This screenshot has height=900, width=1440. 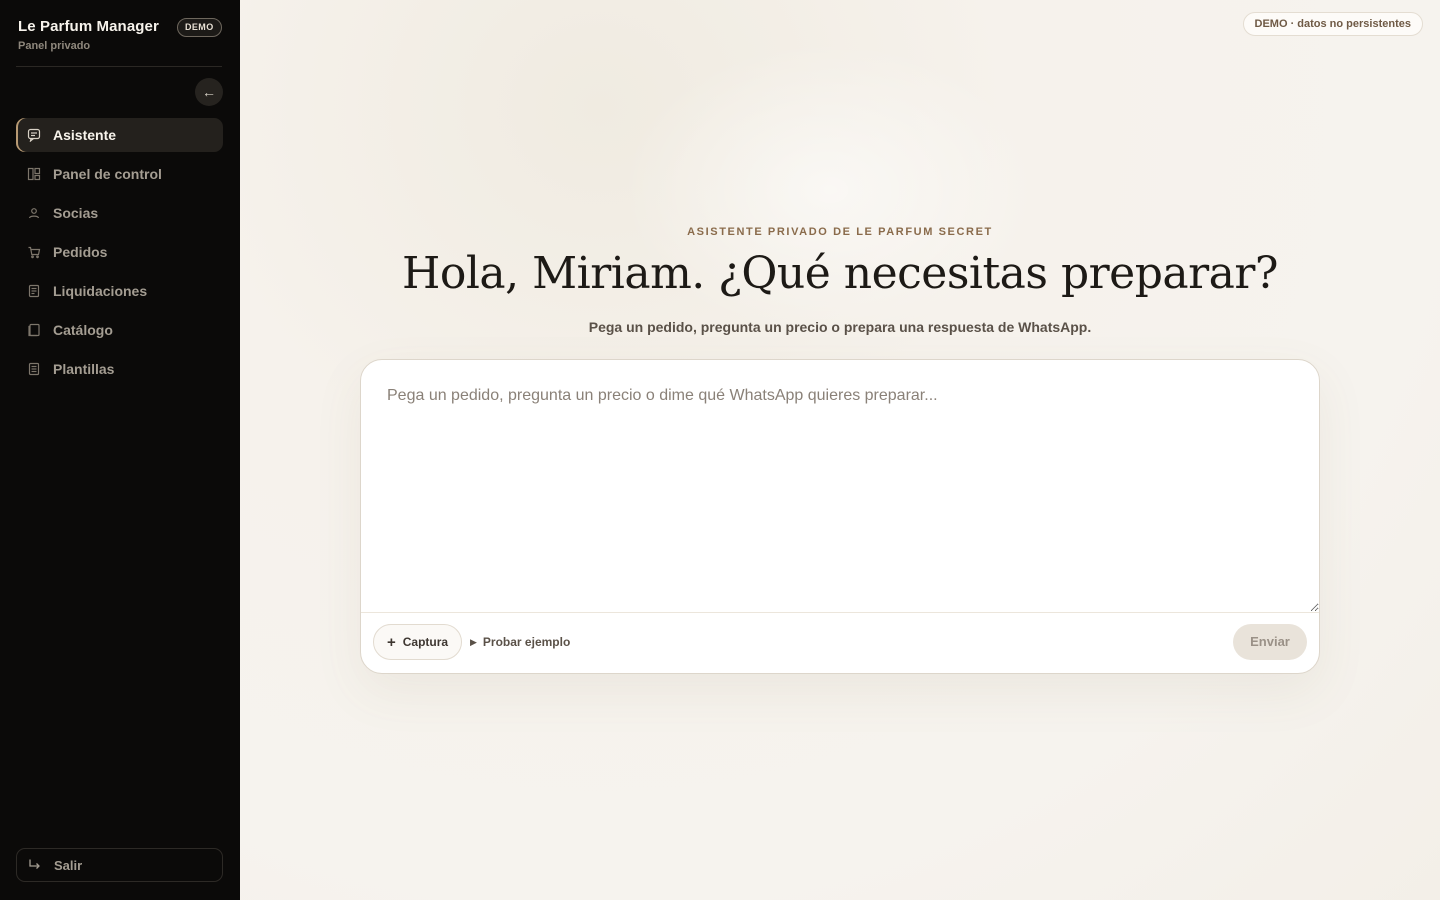 I want to click on dashboard-icon, so click(x=34, y=174).